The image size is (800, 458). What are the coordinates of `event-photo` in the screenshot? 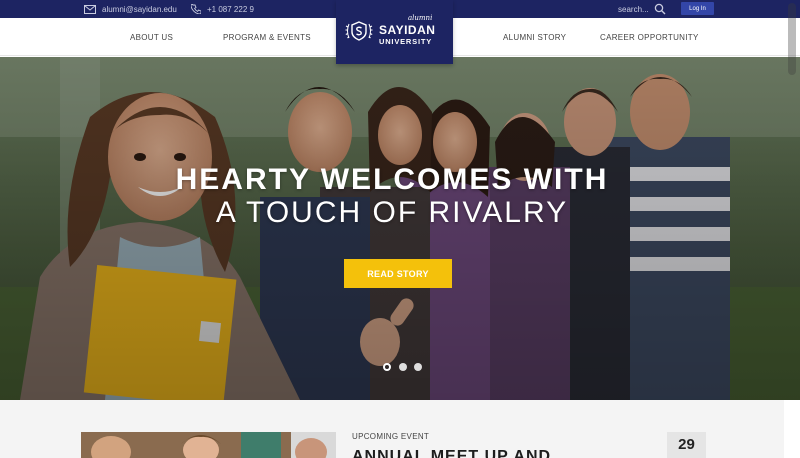 It's located at (208, 445).